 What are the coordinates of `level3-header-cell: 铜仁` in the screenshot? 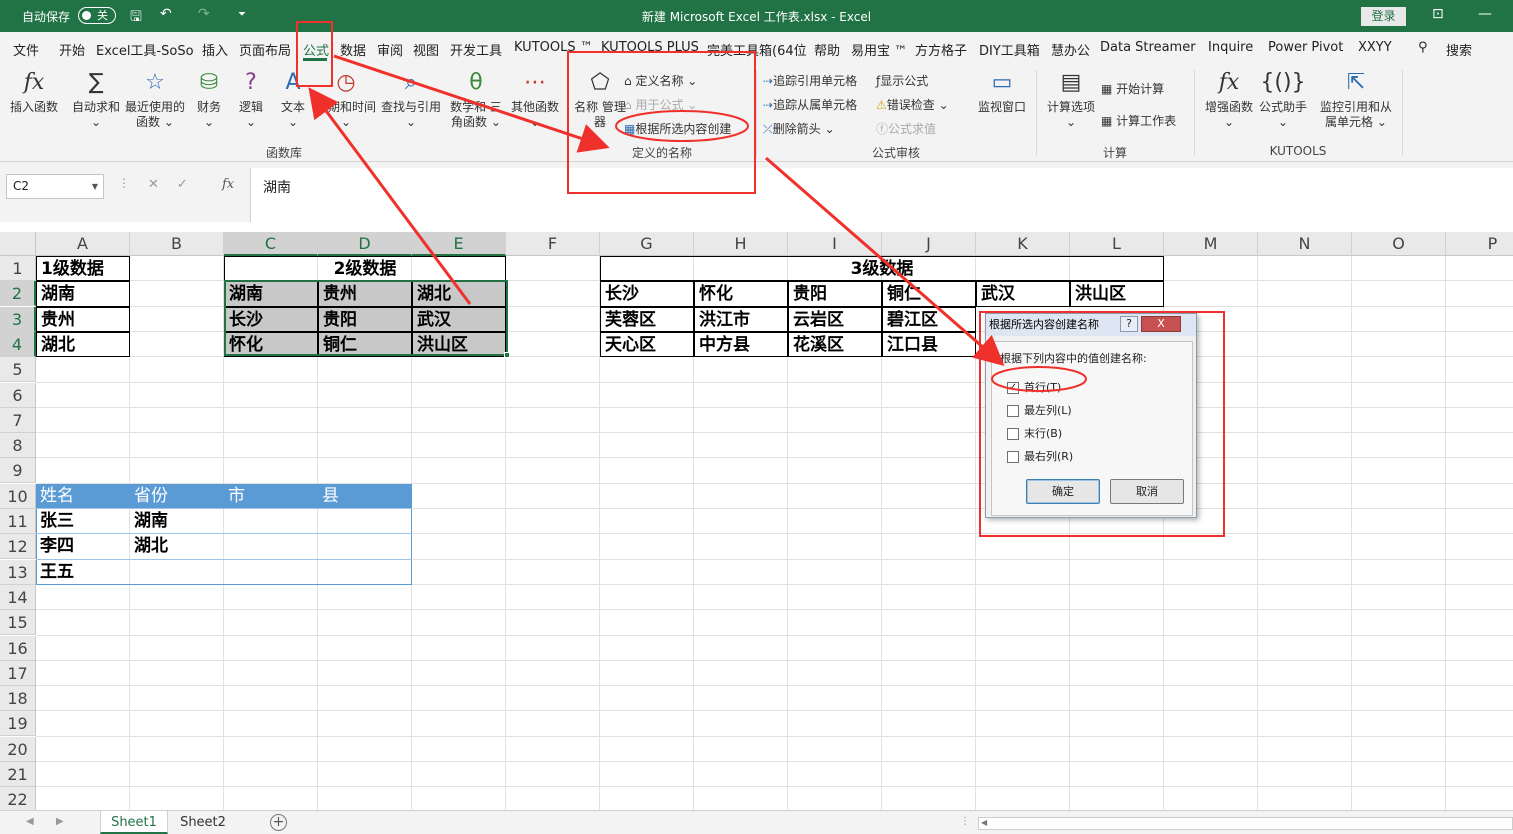 It's located at (929, 294).